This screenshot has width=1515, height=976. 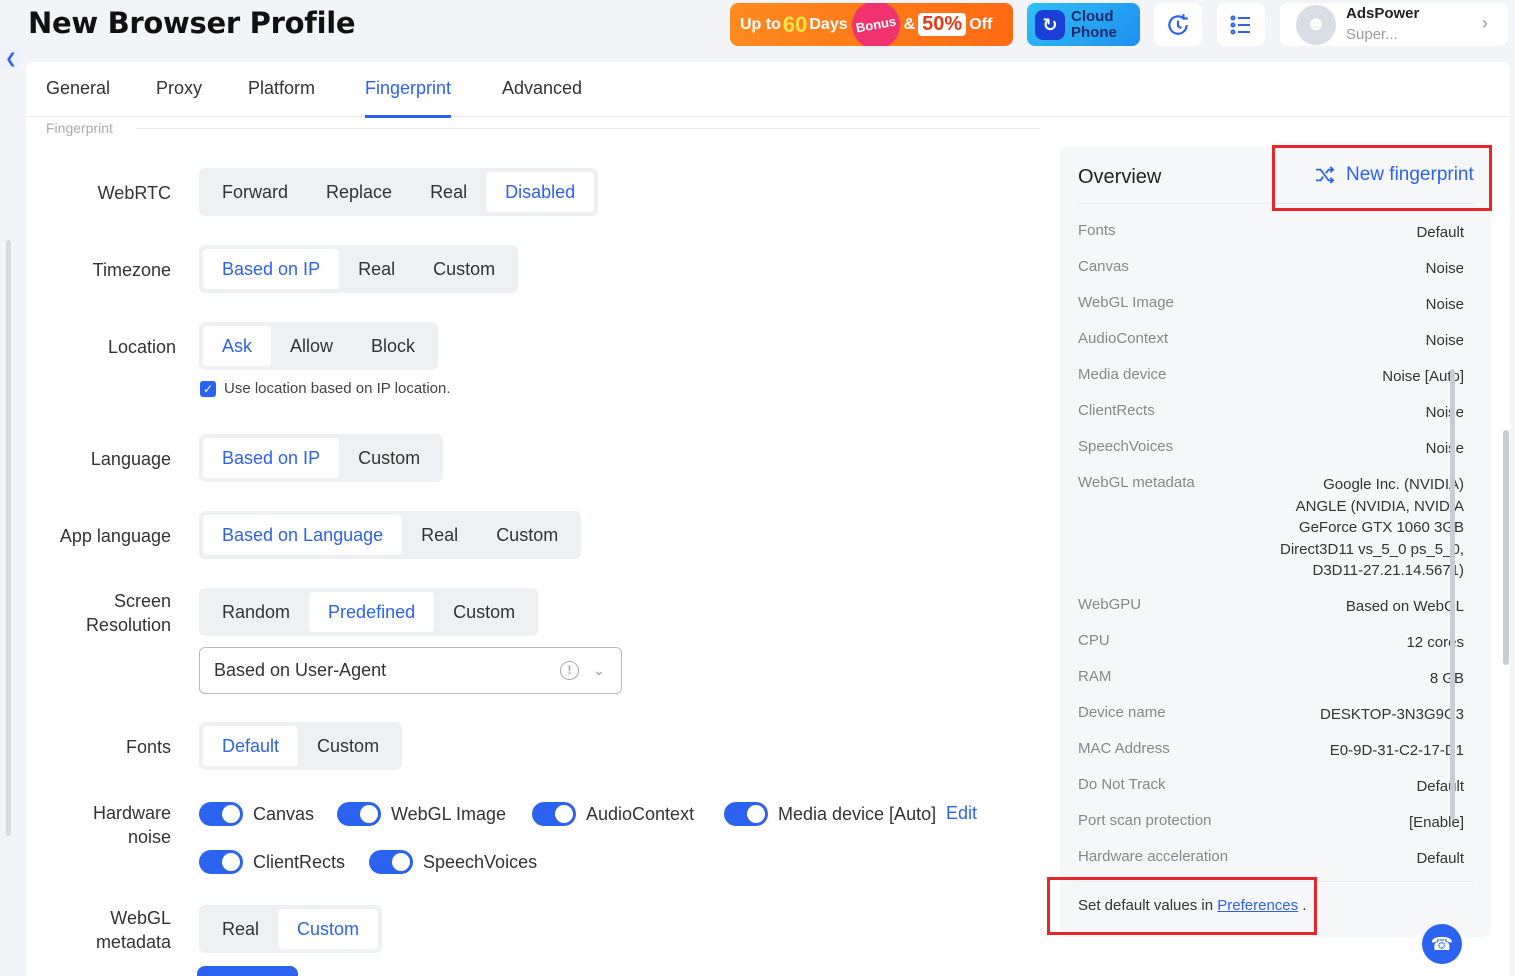 What do you see at coordinates (569, 670) in the screenshot?
I see `info-icon: !` at bounding box center [569, 670].